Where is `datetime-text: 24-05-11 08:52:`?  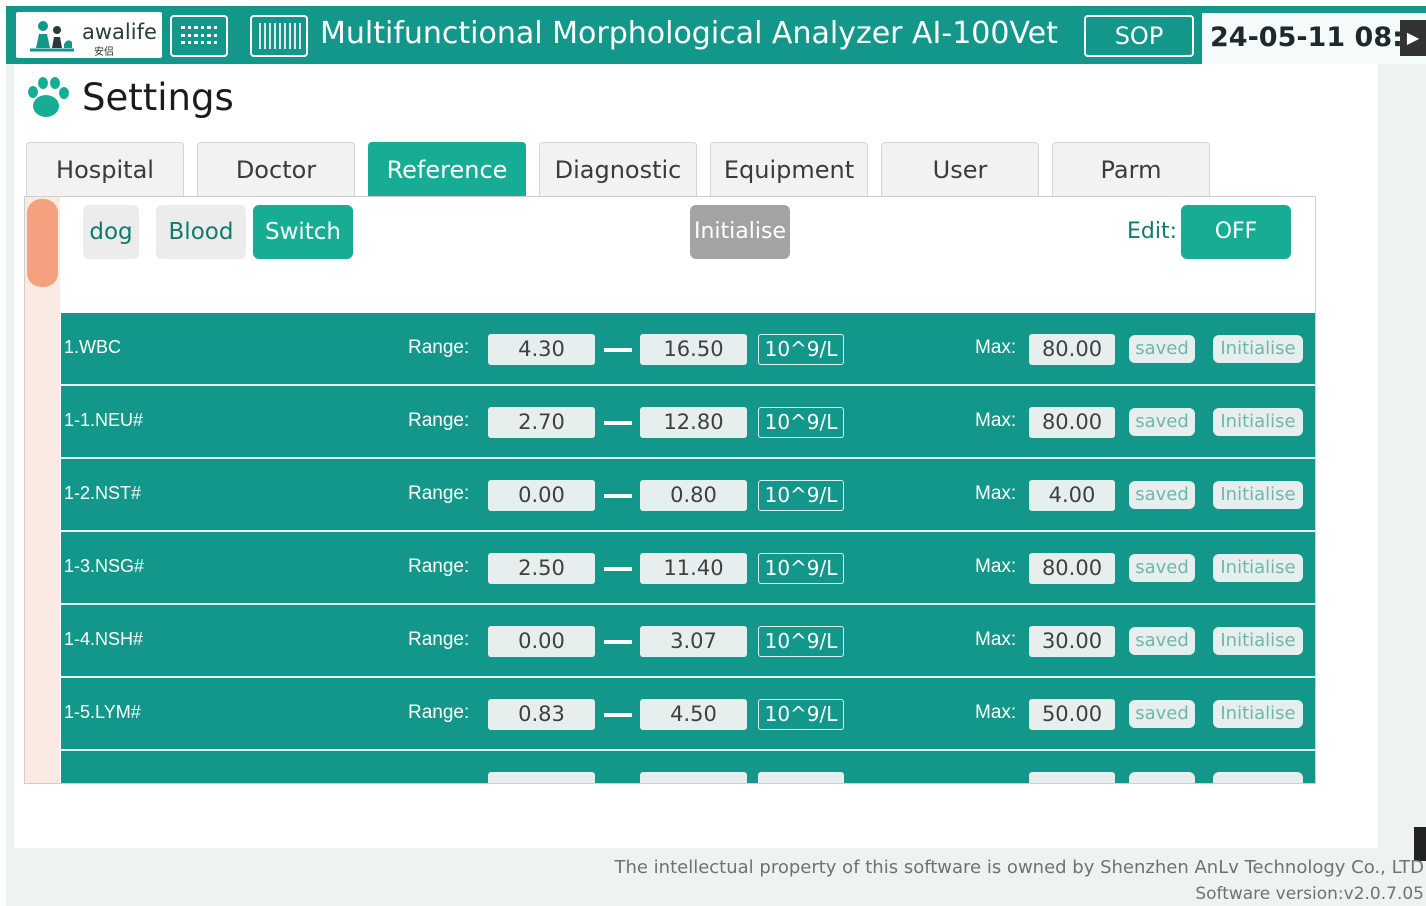
datetime-text: 24-05-11 08:52: is located at coordinates (1318, 37).